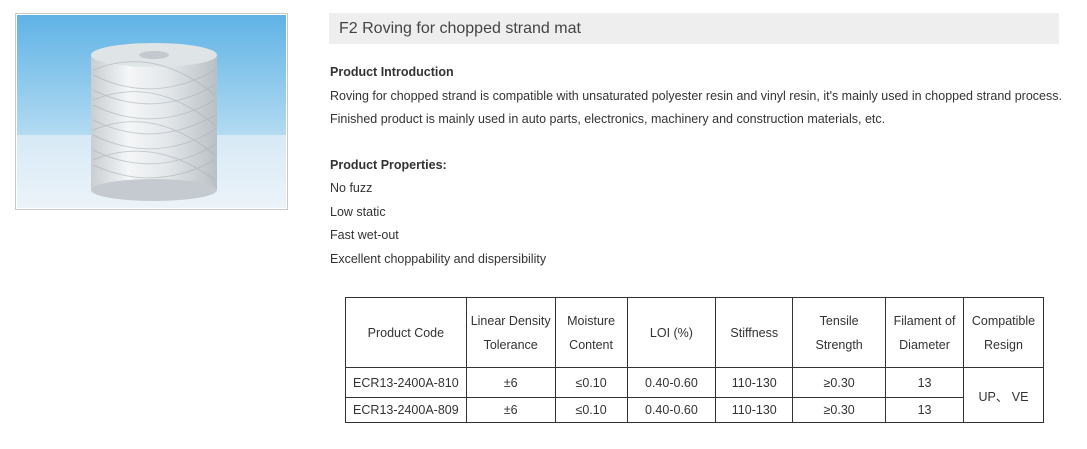 This screenshot has width=1087, height=449. What do you see at coordinates (358, 211) in the screenshot?
I see `property-item: Low static` at bounding box center [358, 211].